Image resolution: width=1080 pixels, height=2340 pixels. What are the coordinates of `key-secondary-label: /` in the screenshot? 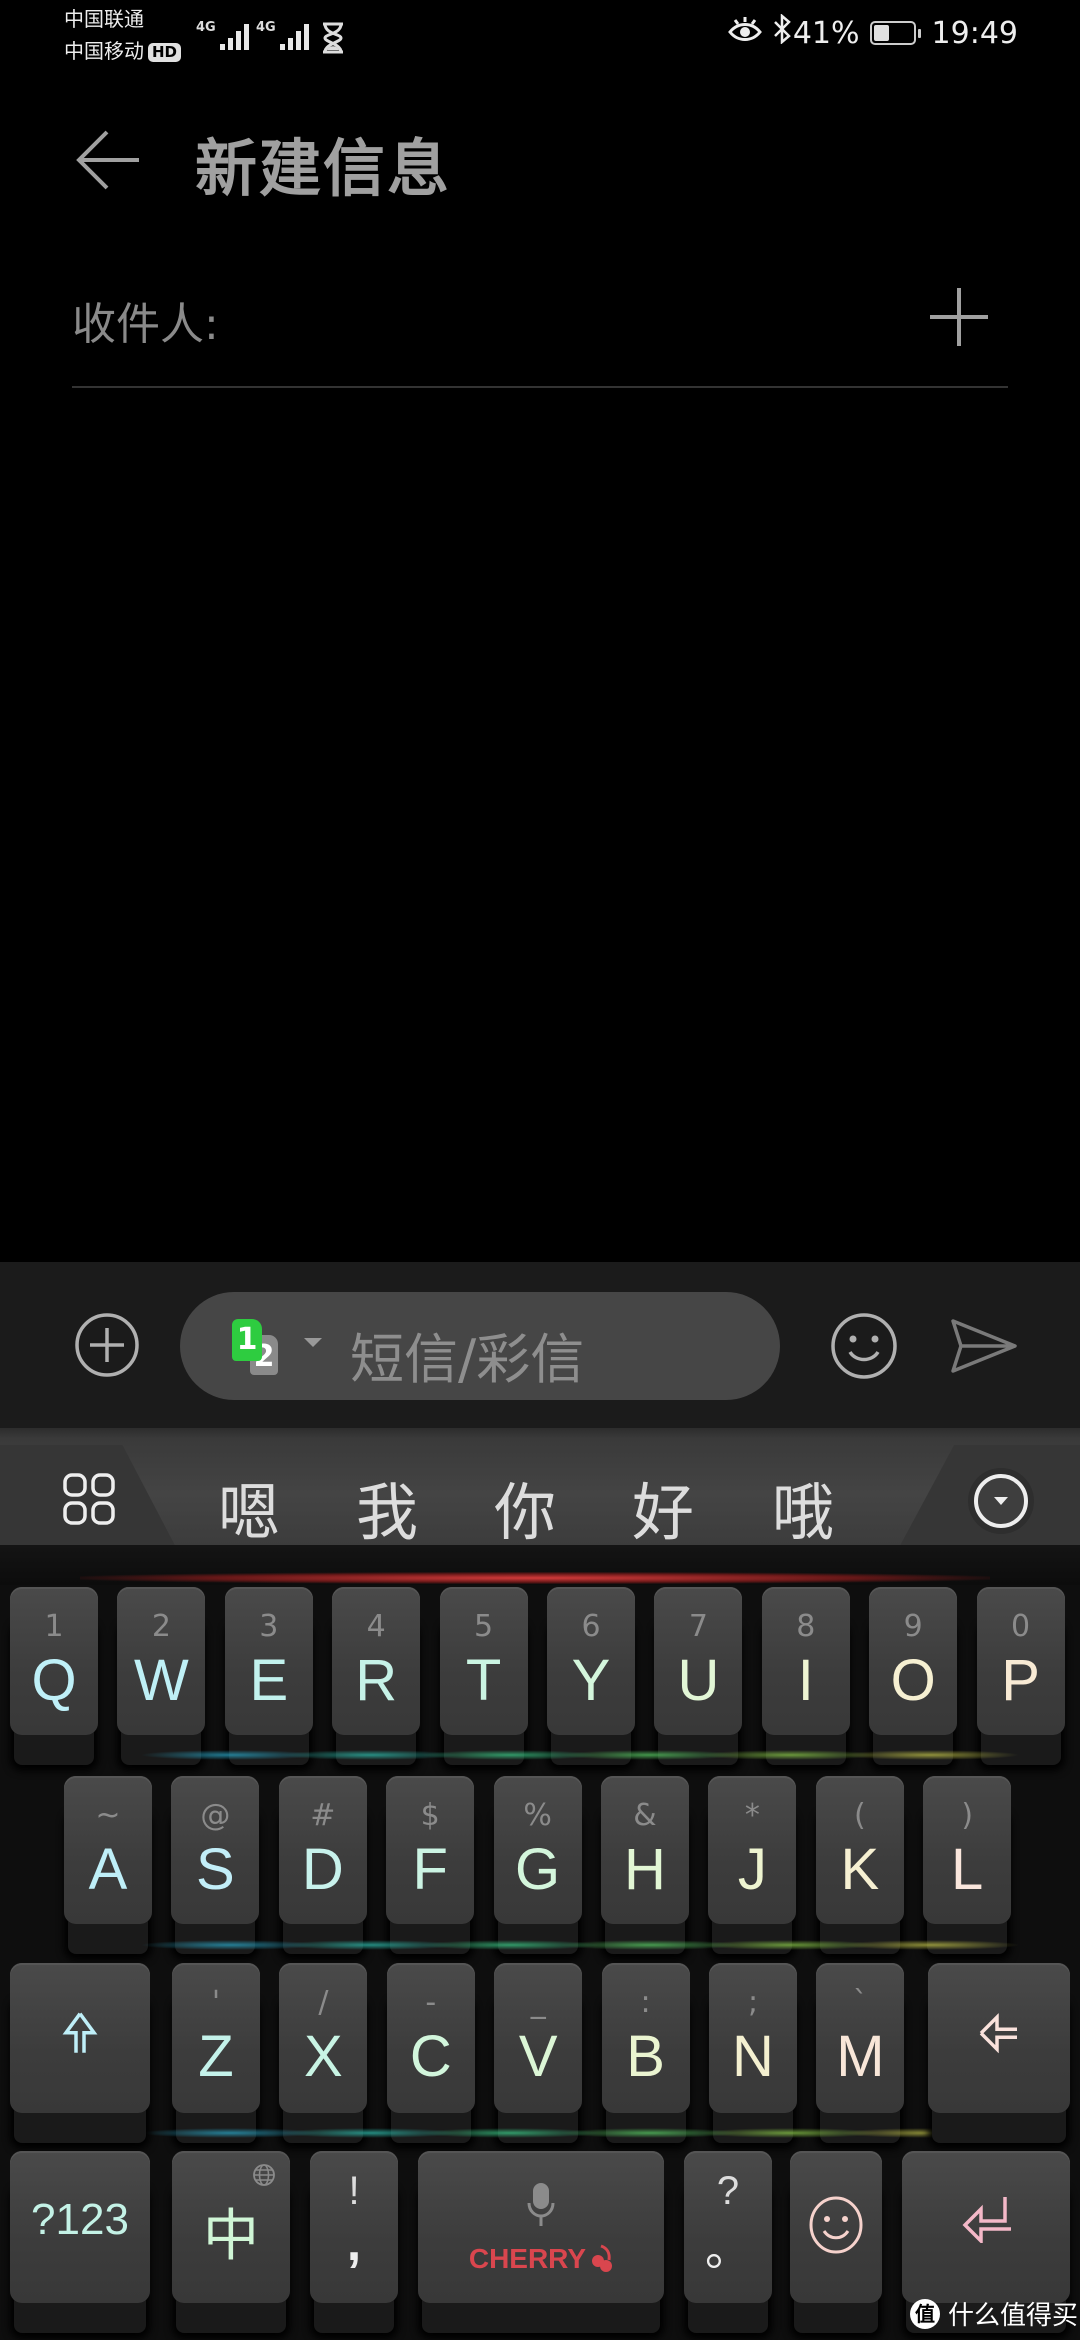 It's located at (323, 2002).